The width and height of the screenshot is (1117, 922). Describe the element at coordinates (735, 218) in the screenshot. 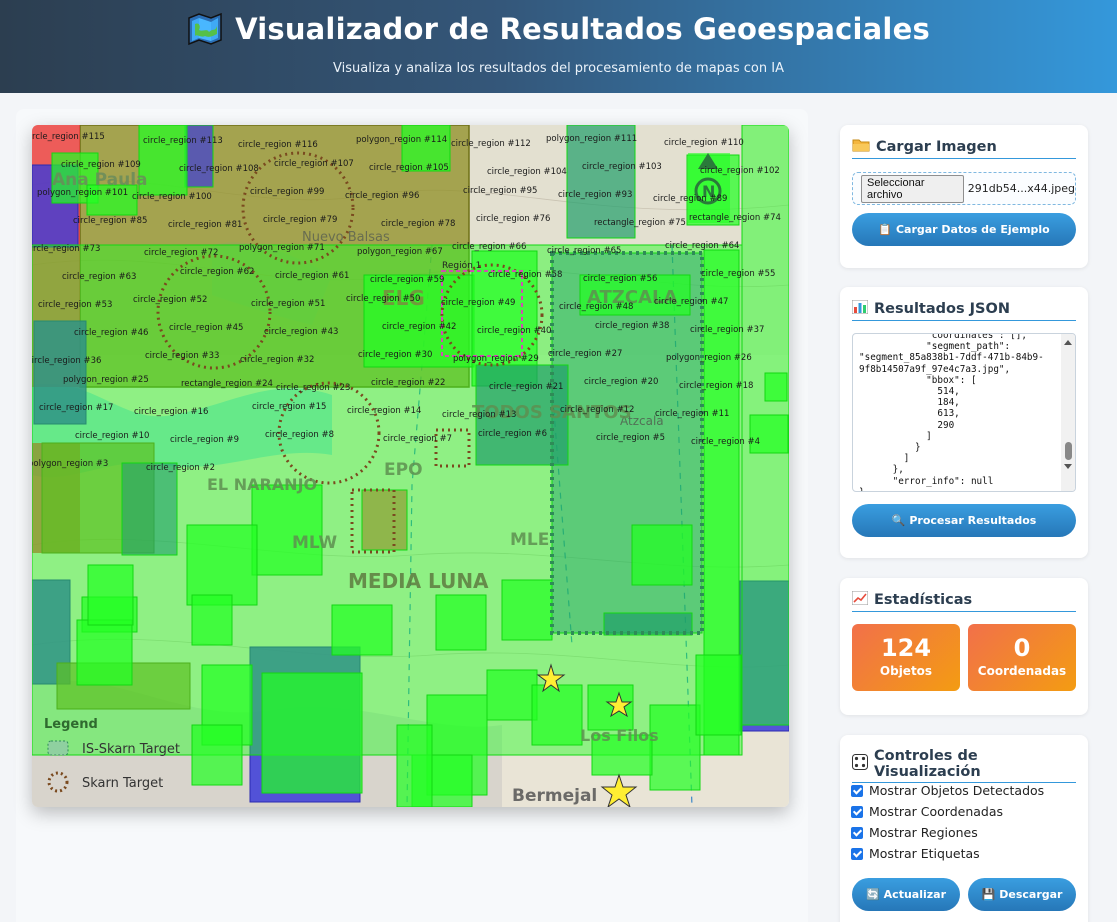

I see `detection-label: rectangle_region #74` at that location.